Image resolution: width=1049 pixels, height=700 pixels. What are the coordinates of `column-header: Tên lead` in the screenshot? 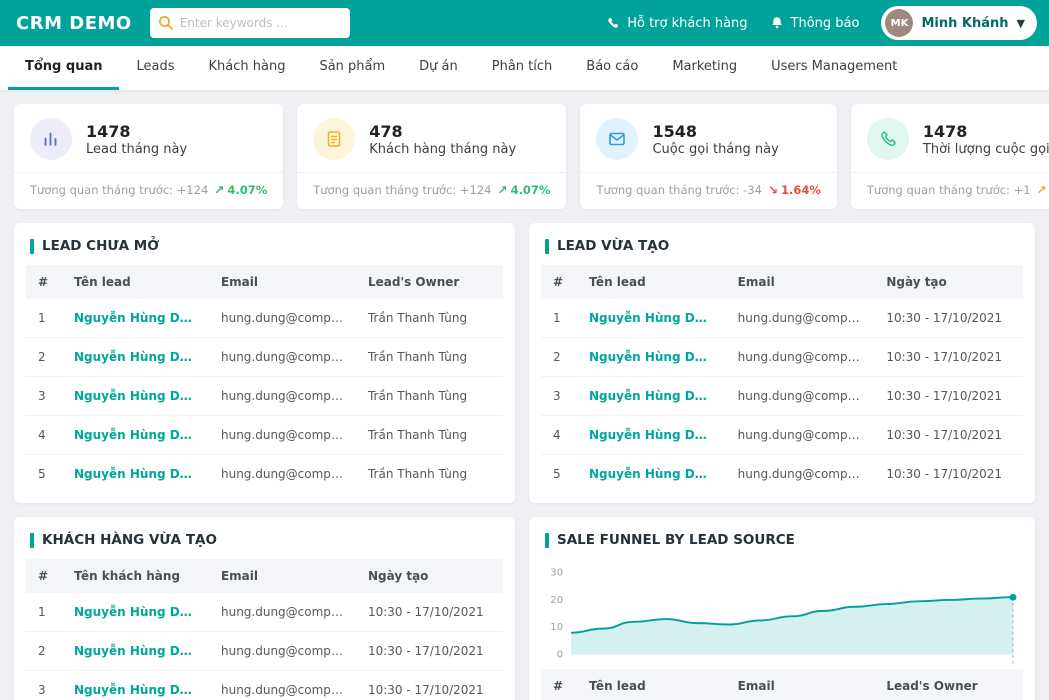 It's located at (651, 282).